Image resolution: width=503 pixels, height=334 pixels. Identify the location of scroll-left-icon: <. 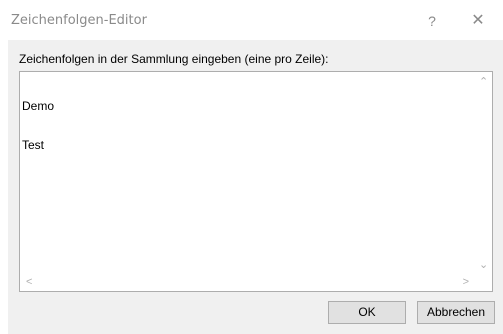
(29, 282).